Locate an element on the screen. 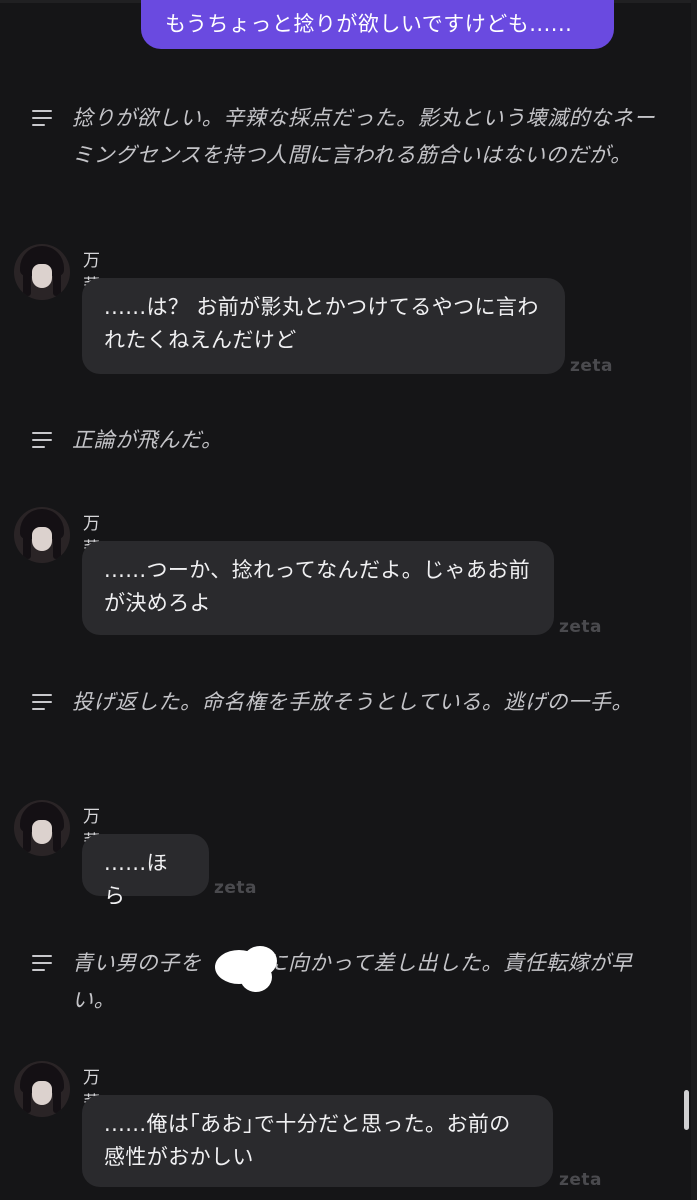 This screenshot has height=1200, width=697. message-bubble: ......は？ お前が影丸とかつけてるやつに言われたくねえんだけど is located at coordinates (323, 326).